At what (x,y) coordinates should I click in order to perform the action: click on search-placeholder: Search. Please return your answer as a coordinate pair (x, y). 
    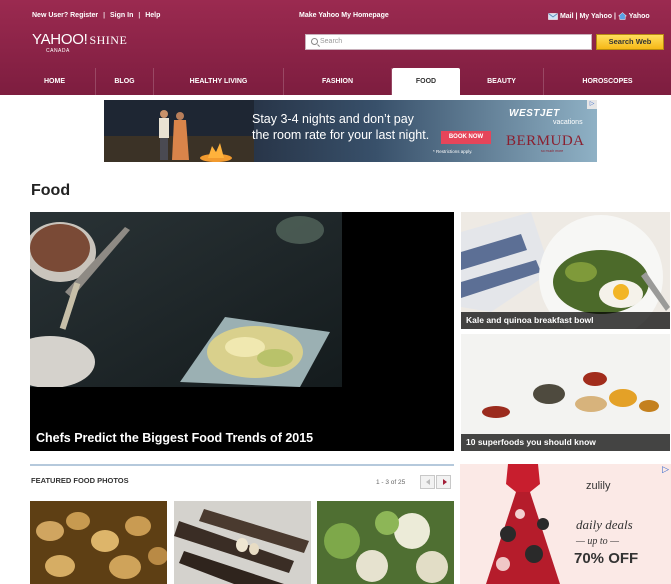
    Looking at the image, I should click on (331, 41).